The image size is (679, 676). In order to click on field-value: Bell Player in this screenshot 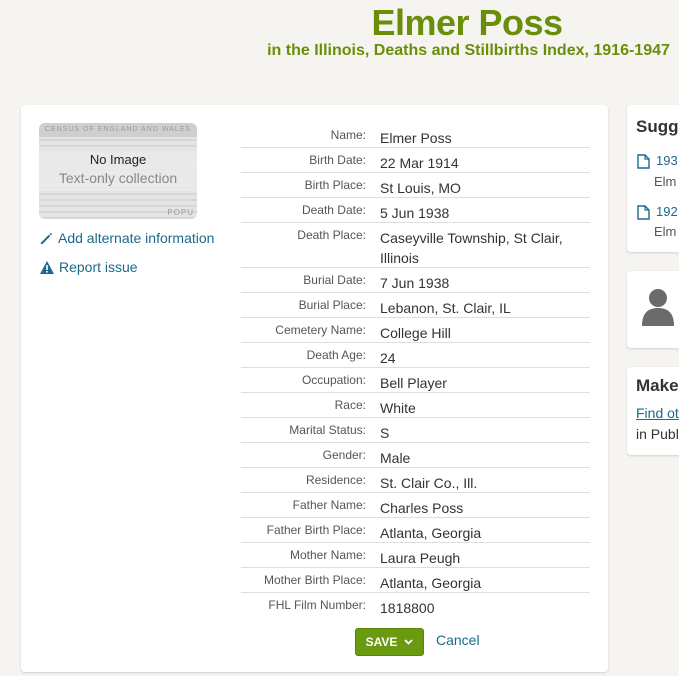, I will do `click(413, 383)`.